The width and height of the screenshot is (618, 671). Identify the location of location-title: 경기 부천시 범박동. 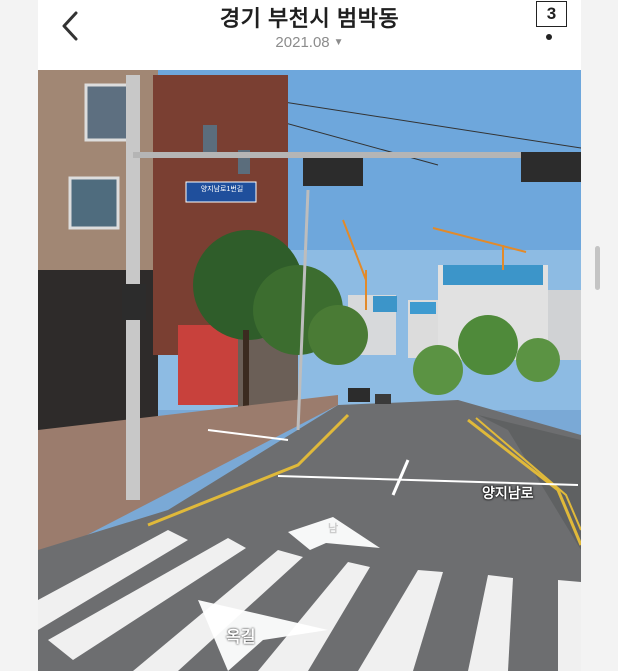
(309, 18).